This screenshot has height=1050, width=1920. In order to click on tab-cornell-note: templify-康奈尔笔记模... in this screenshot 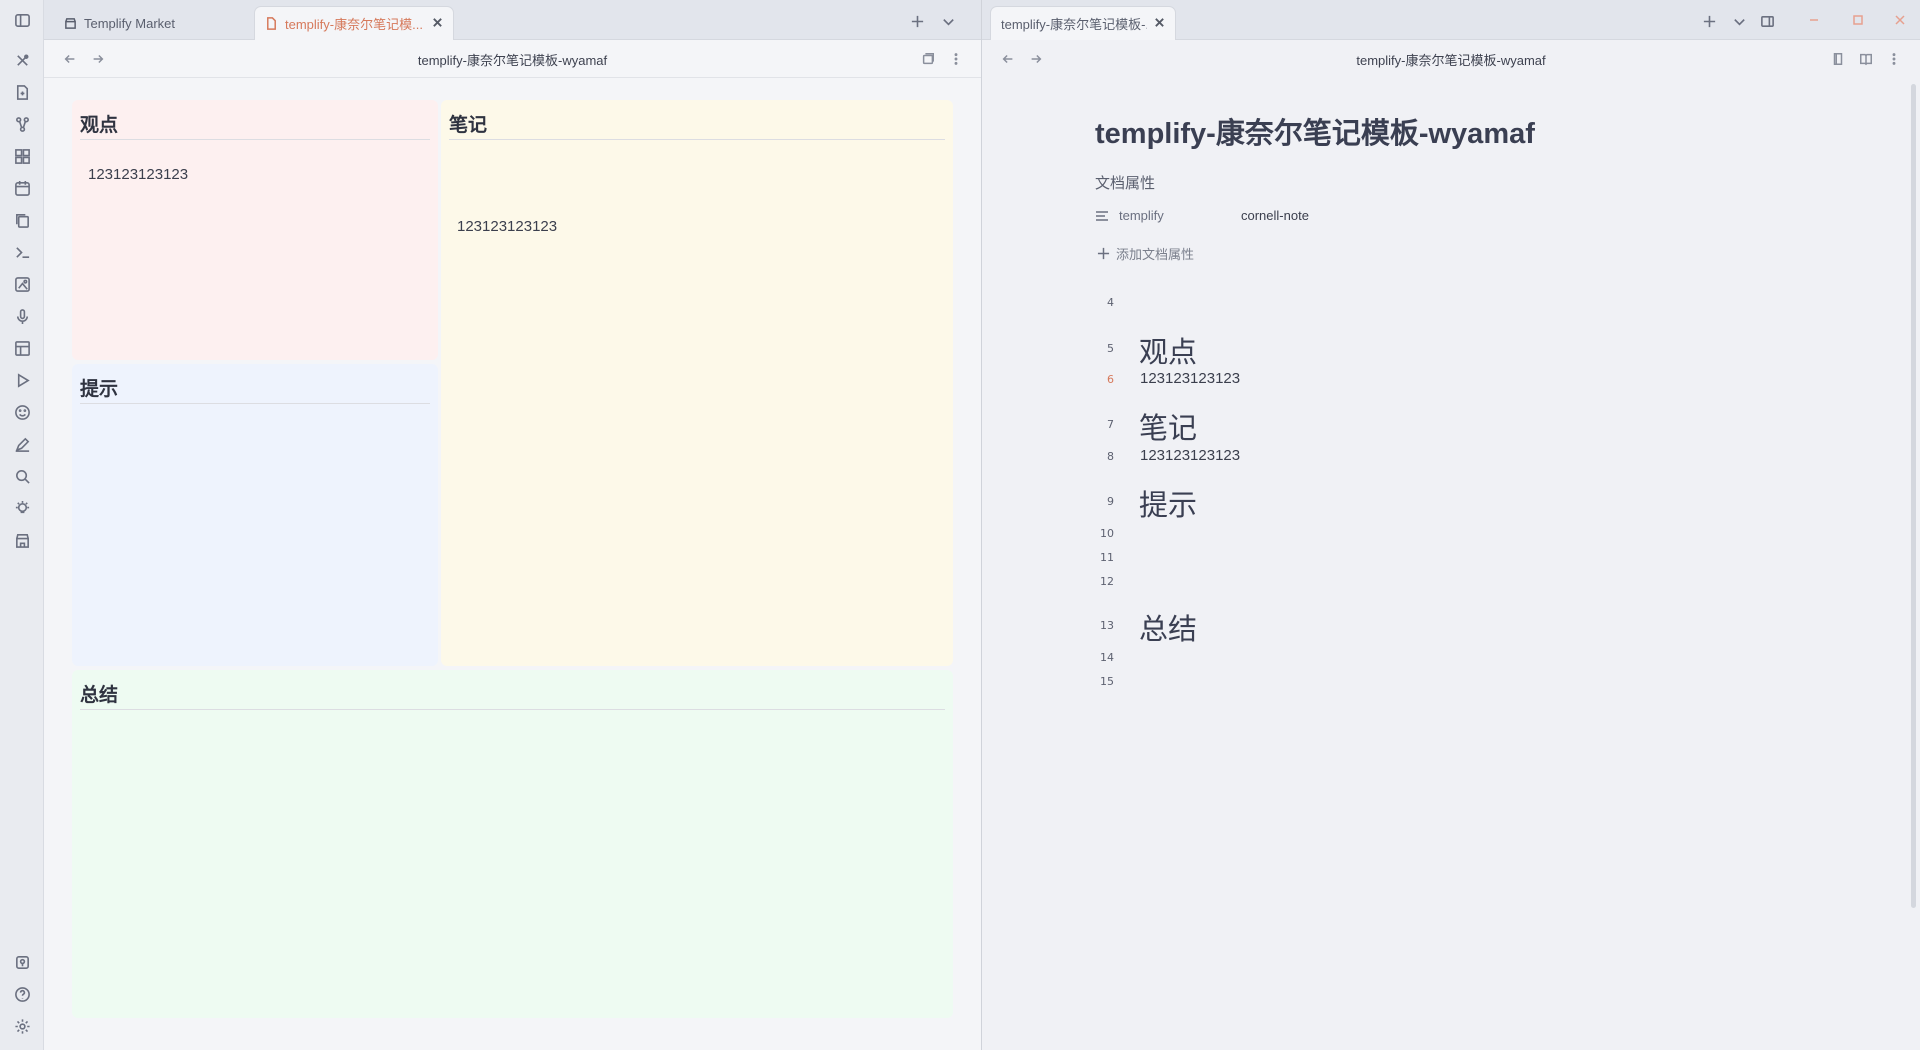, I will do `click(354, 23)`.